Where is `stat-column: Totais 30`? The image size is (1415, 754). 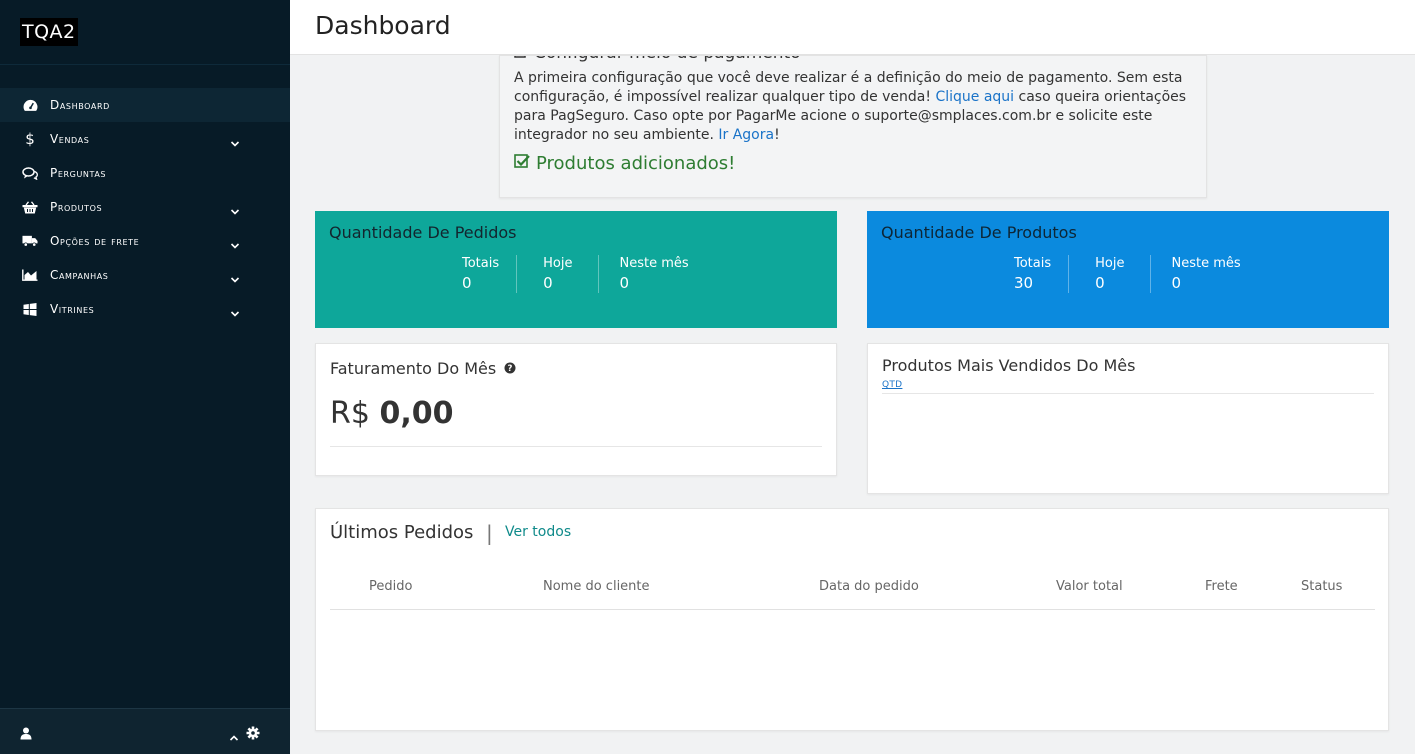 stat-column: Totais 30 is located at coordinates (1032, 274).